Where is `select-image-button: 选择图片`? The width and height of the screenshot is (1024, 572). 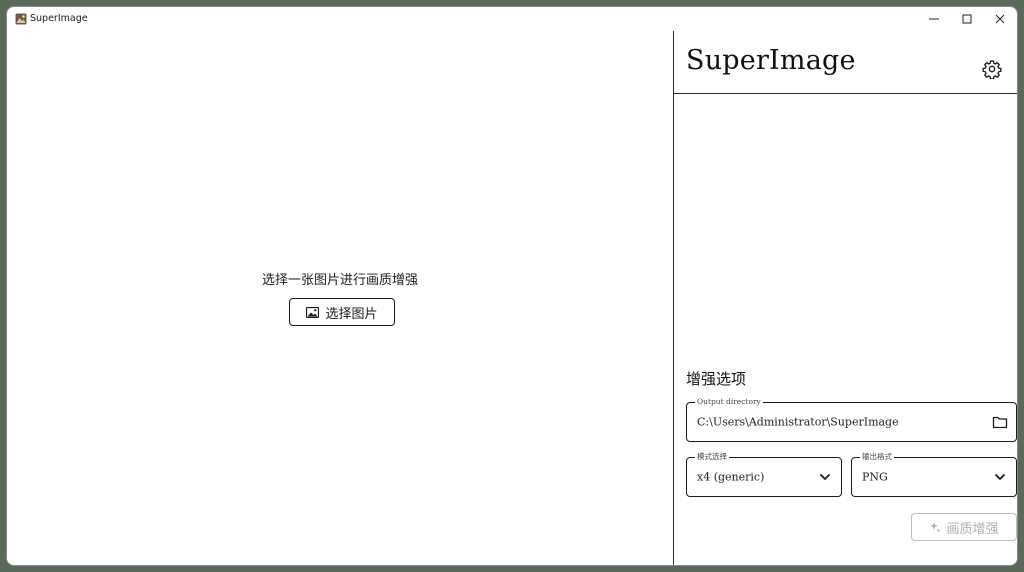 select-image-button: 选择图片 is located at coordinates (342, 312).